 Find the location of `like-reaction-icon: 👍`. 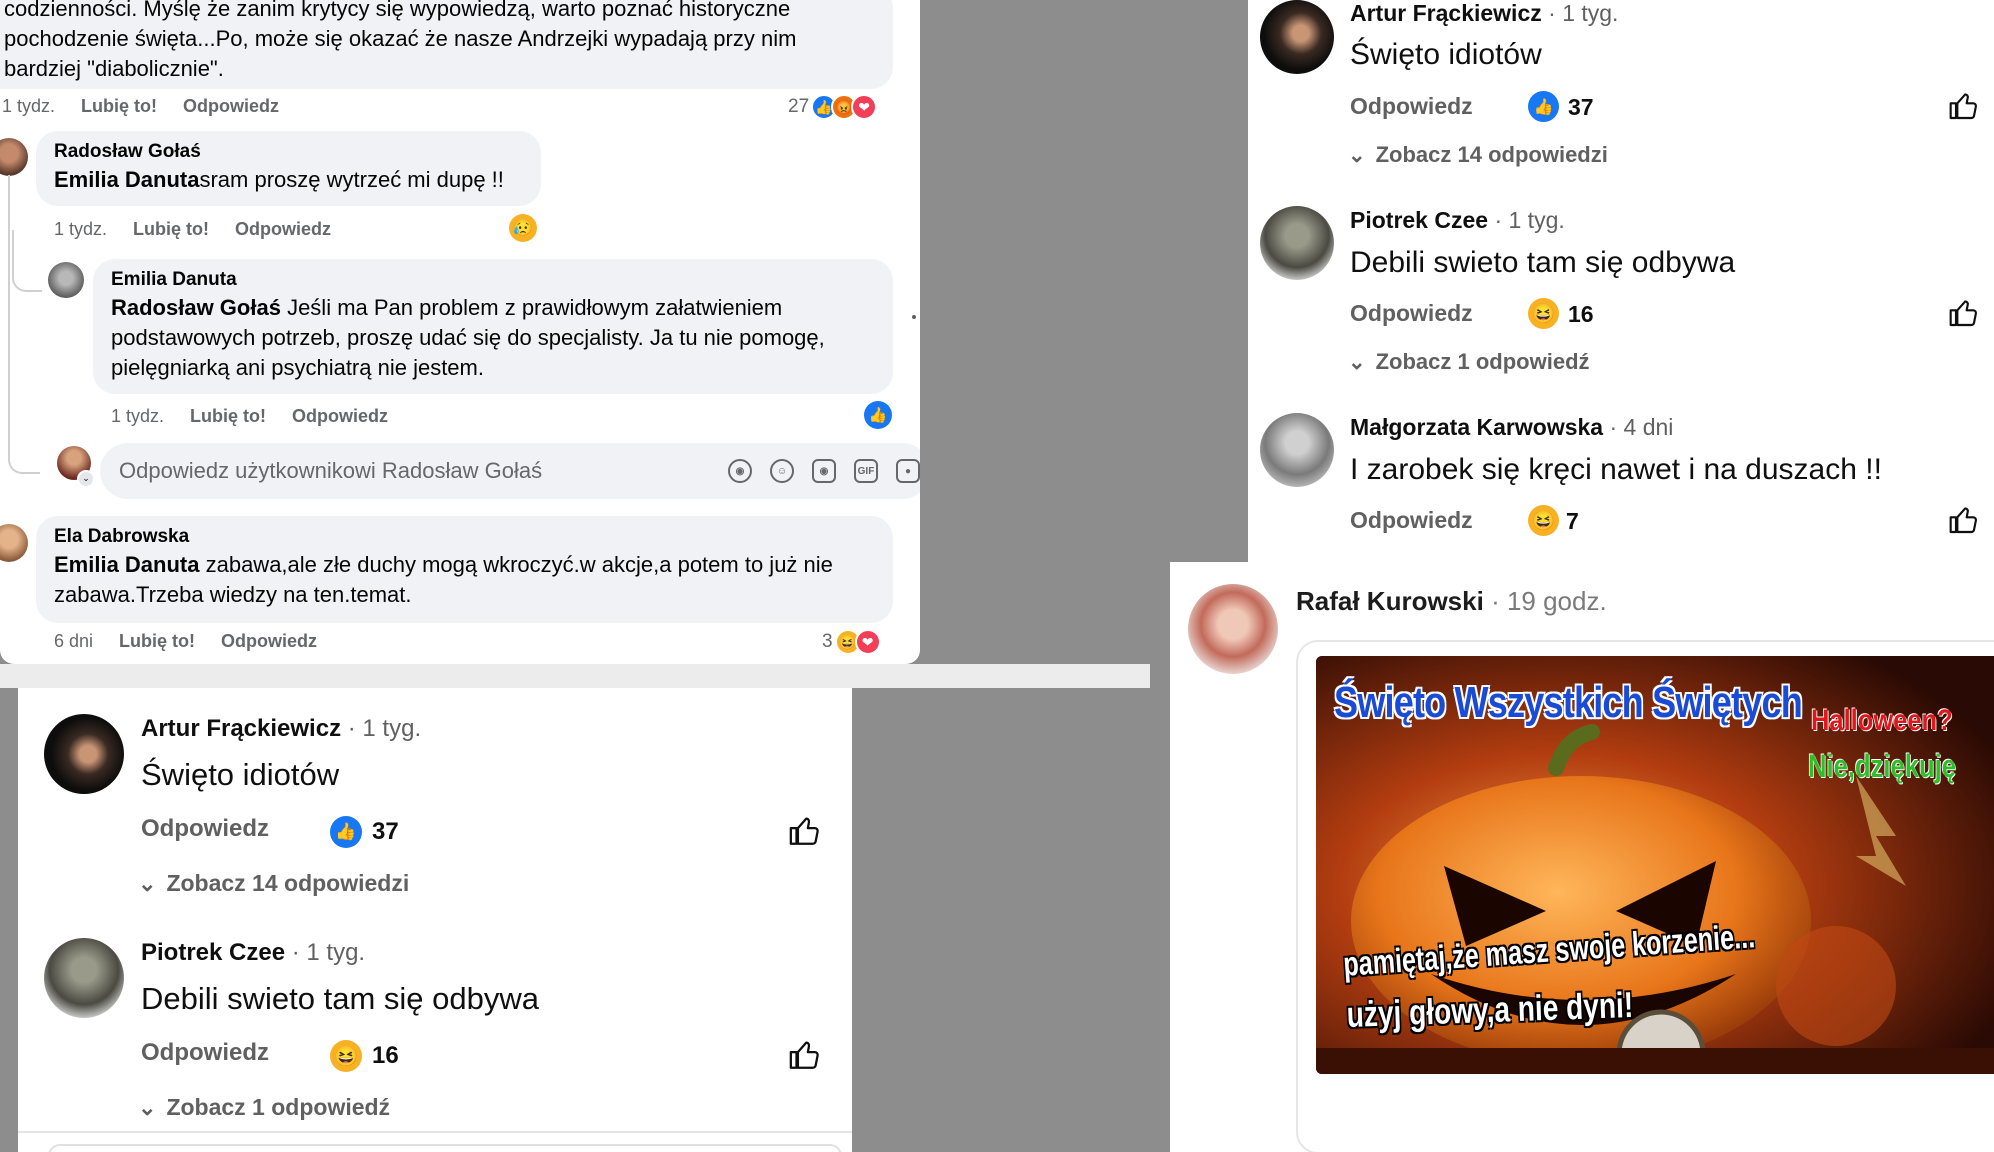

like-reaction-icon: 👍 is located at coordinates (878, 415).